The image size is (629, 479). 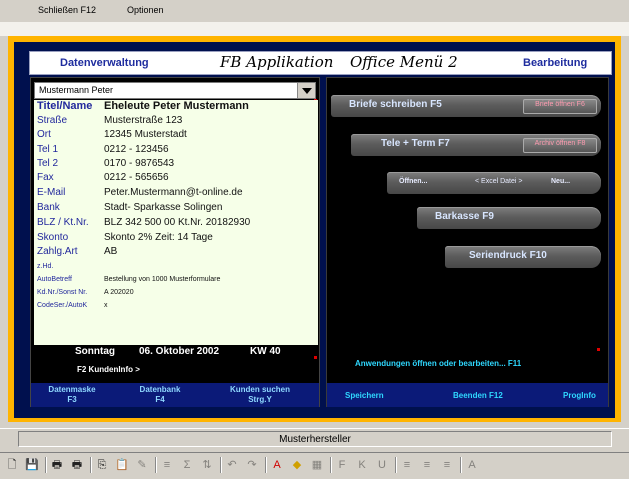 I want to click on field-label: Skonto, so click(x=53, y=237).